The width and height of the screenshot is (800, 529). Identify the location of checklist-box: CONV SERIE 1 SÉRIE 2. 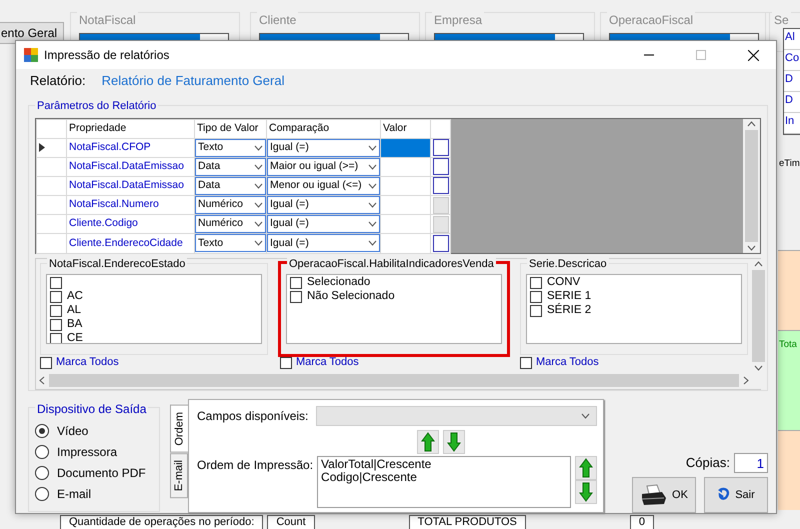
(634, 309).